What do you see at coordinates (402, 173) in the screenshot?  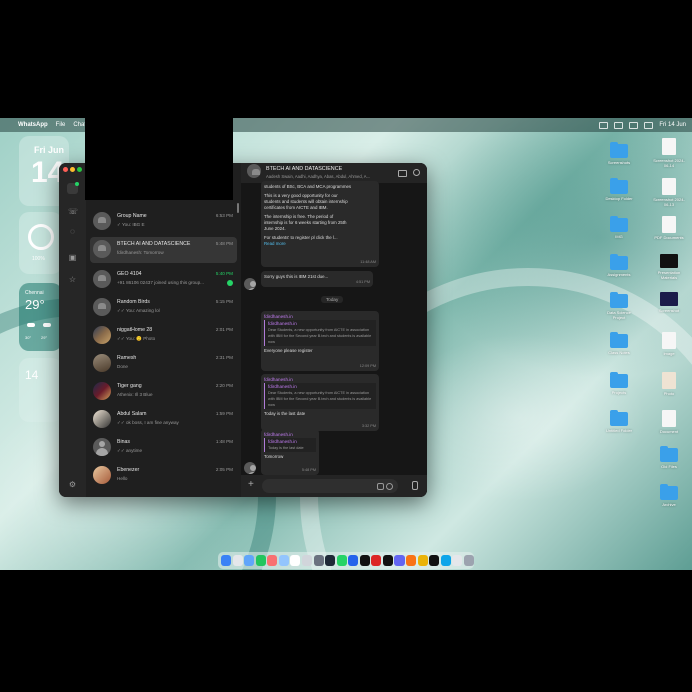 I see `video-call-icon` at bounding box center [402, 173].